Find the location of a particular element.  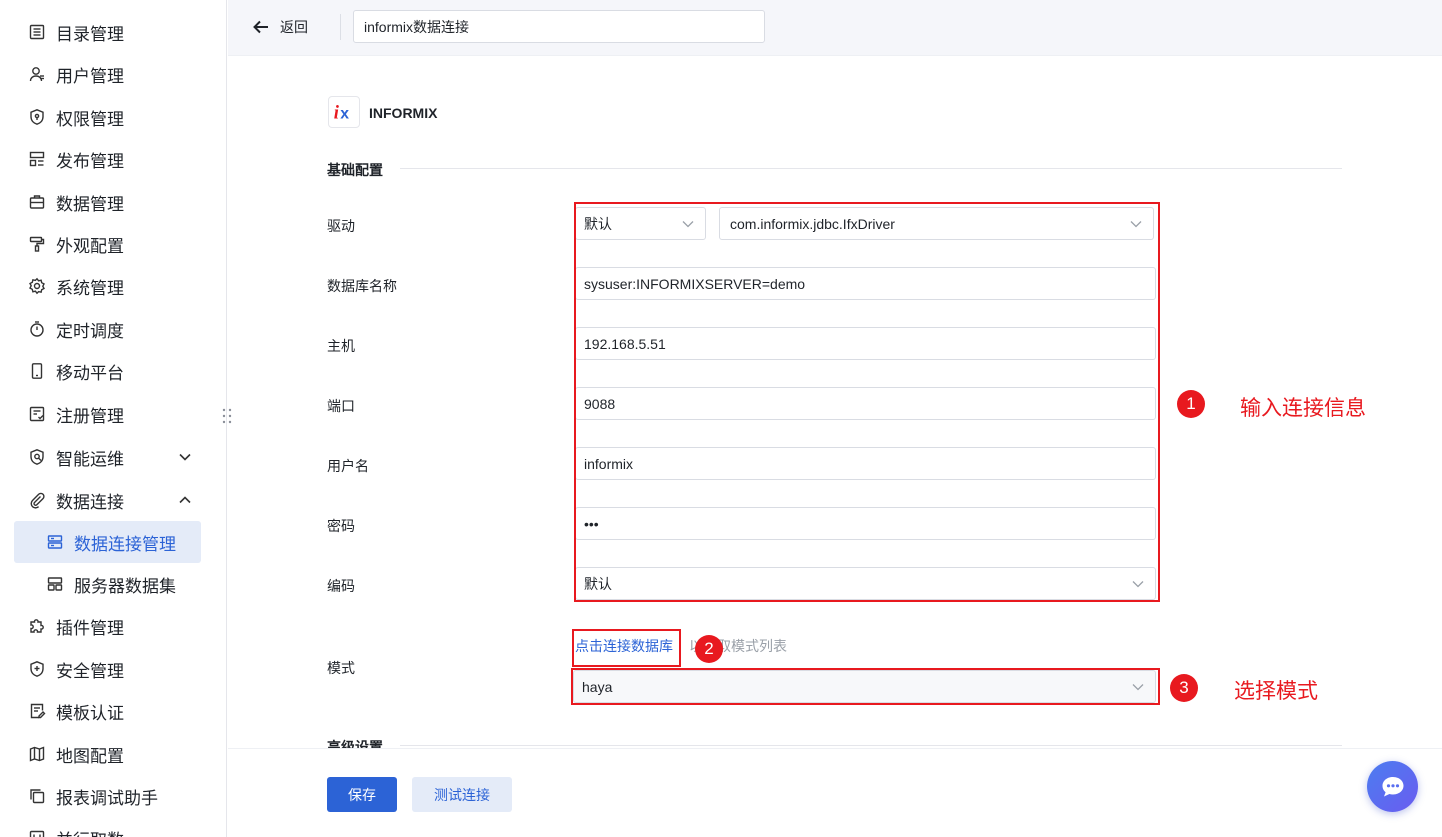

annotation-box-connect-link is located at coordinates (626, 648).